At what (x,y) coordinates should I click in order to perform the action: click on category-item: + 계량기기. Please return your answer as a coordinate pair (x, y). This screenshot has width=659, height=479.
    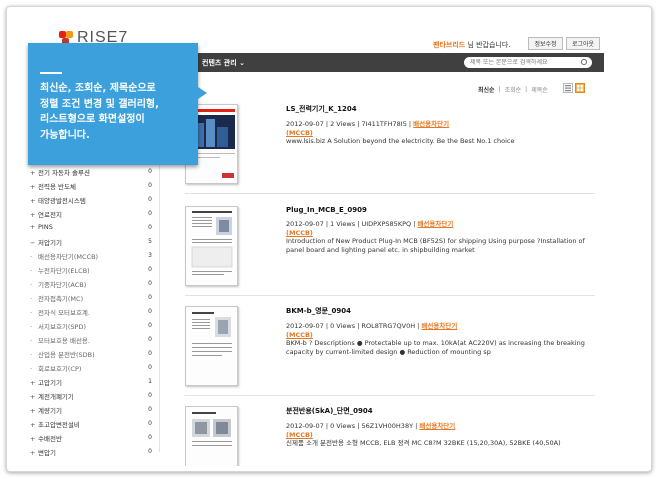
    Looking at the image, I should click on (46, 410).